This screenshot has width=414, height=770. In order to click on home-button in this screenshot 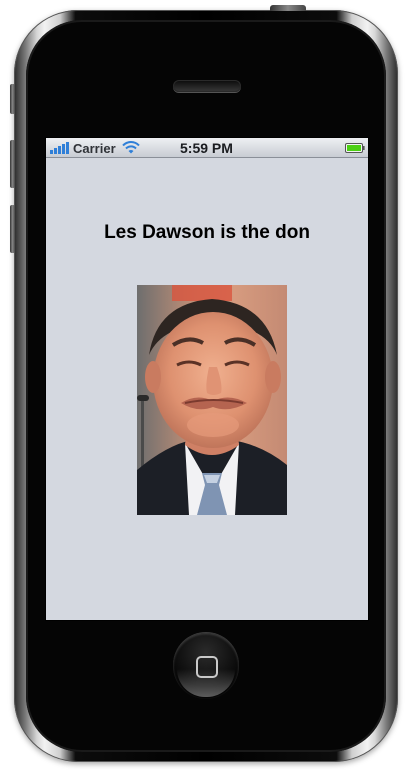, I will do `click(206, 666)`.